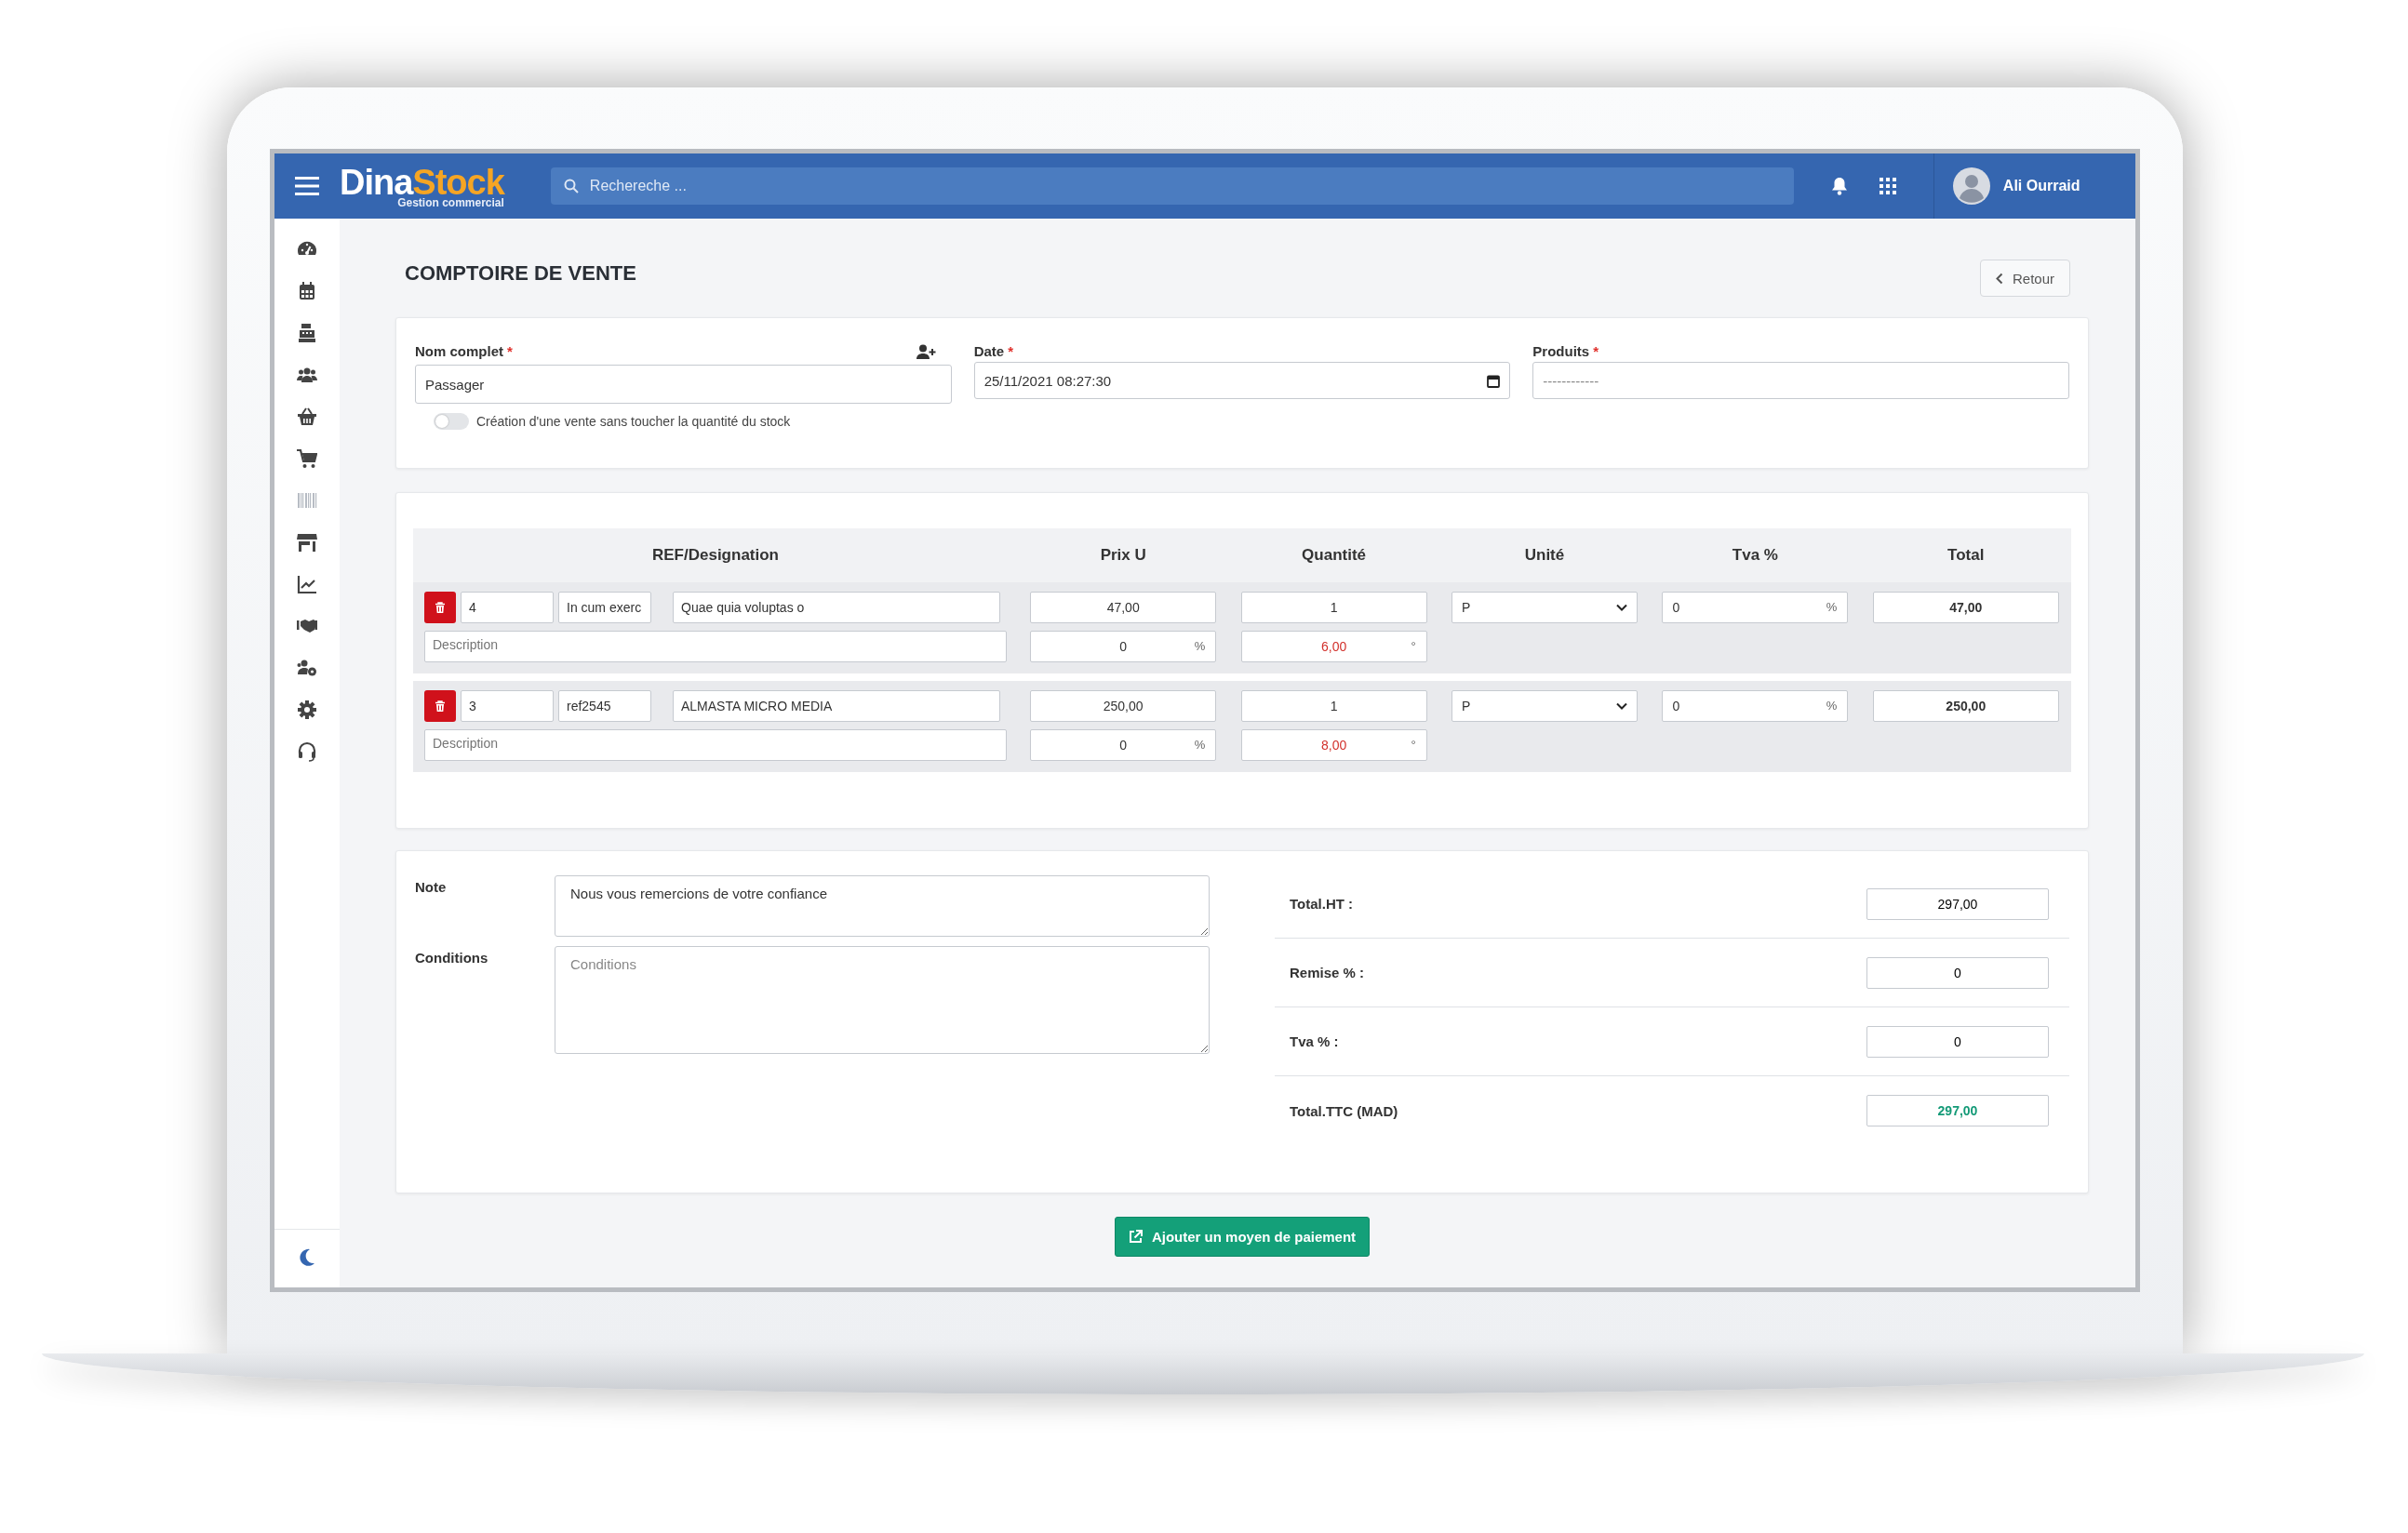  Describe the element at coordinates (1344, 1110) in the screenshot. I see `total-label: Total.TTC (MAD)` at that location.